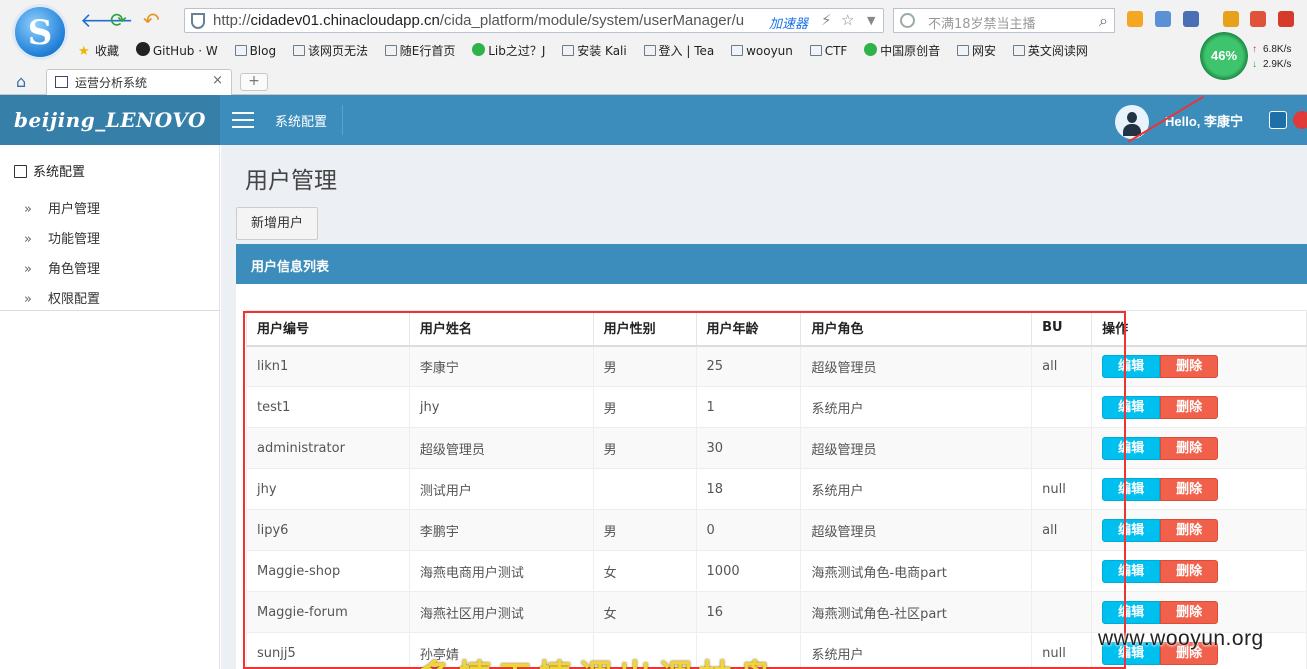 The image size is (1307, 669). What do you see at coordinates (1231, 19) in the screenshot?
I see `key-icon` at bounding box center [1231, 19].